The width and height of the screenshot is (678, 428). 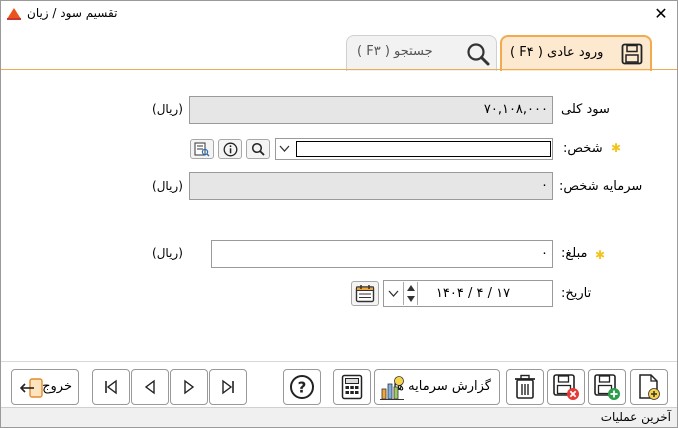 I want to click on calendar-button, so click(x=365, y=293).